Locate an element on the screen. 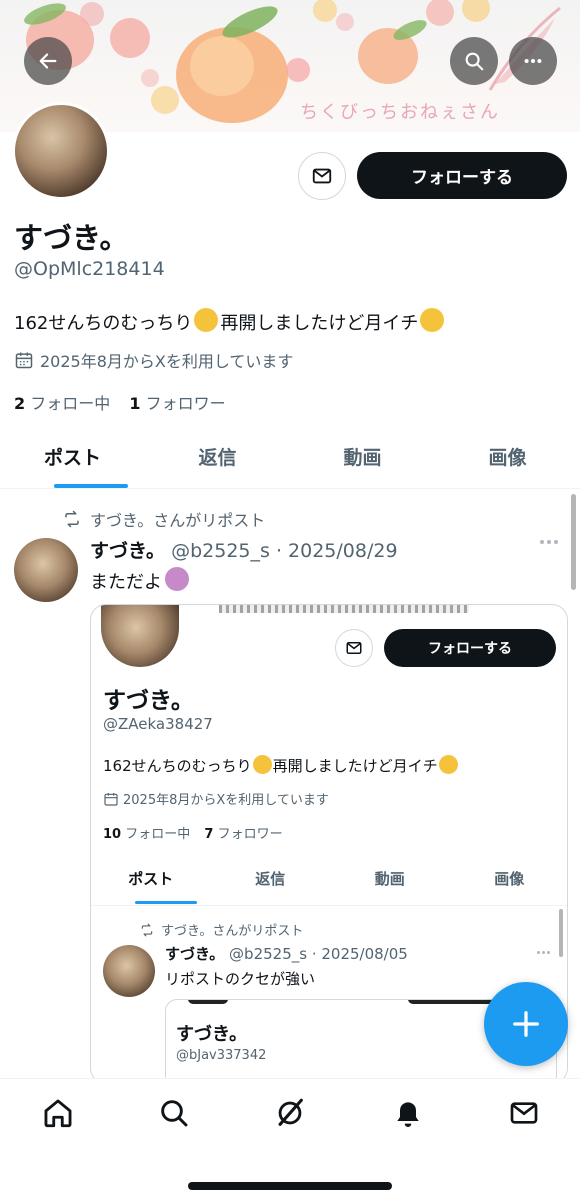  embed-follow-button: フォローする is located at coordinates (470, 648).